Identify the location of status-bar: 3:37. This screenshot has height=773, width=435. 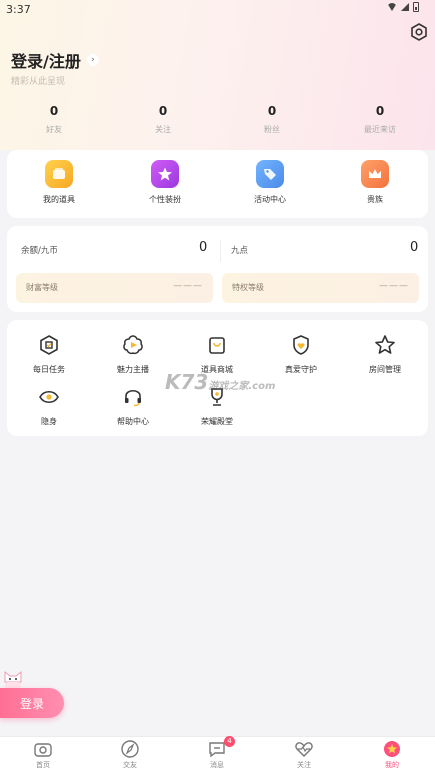
(217, 9).